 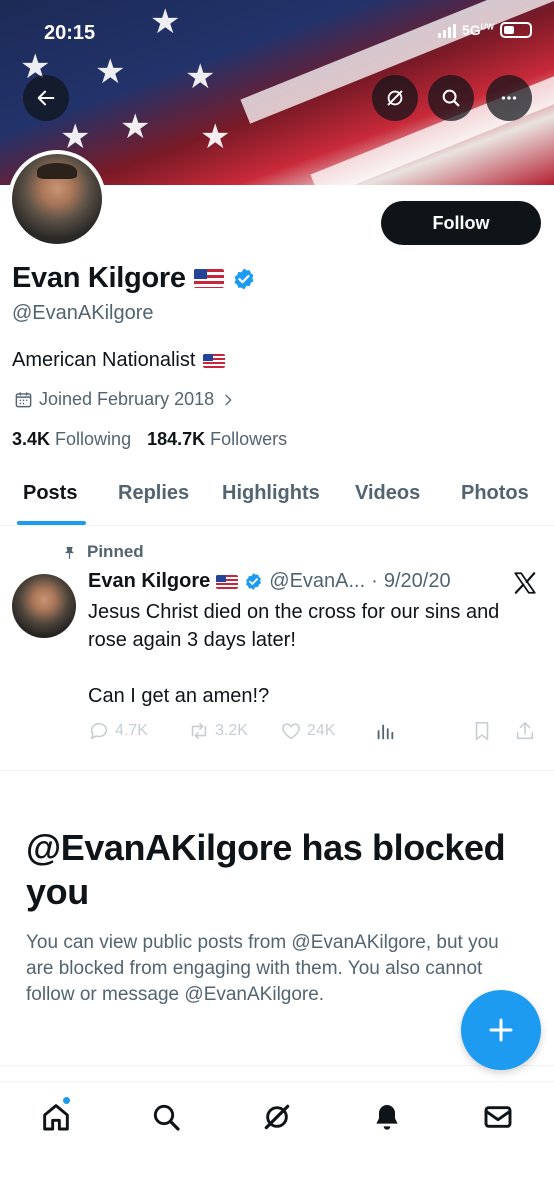 What do you see at coordinates (446, 30) in the screenshot?
I see `signal-icon` at bounding box center [446, 30].